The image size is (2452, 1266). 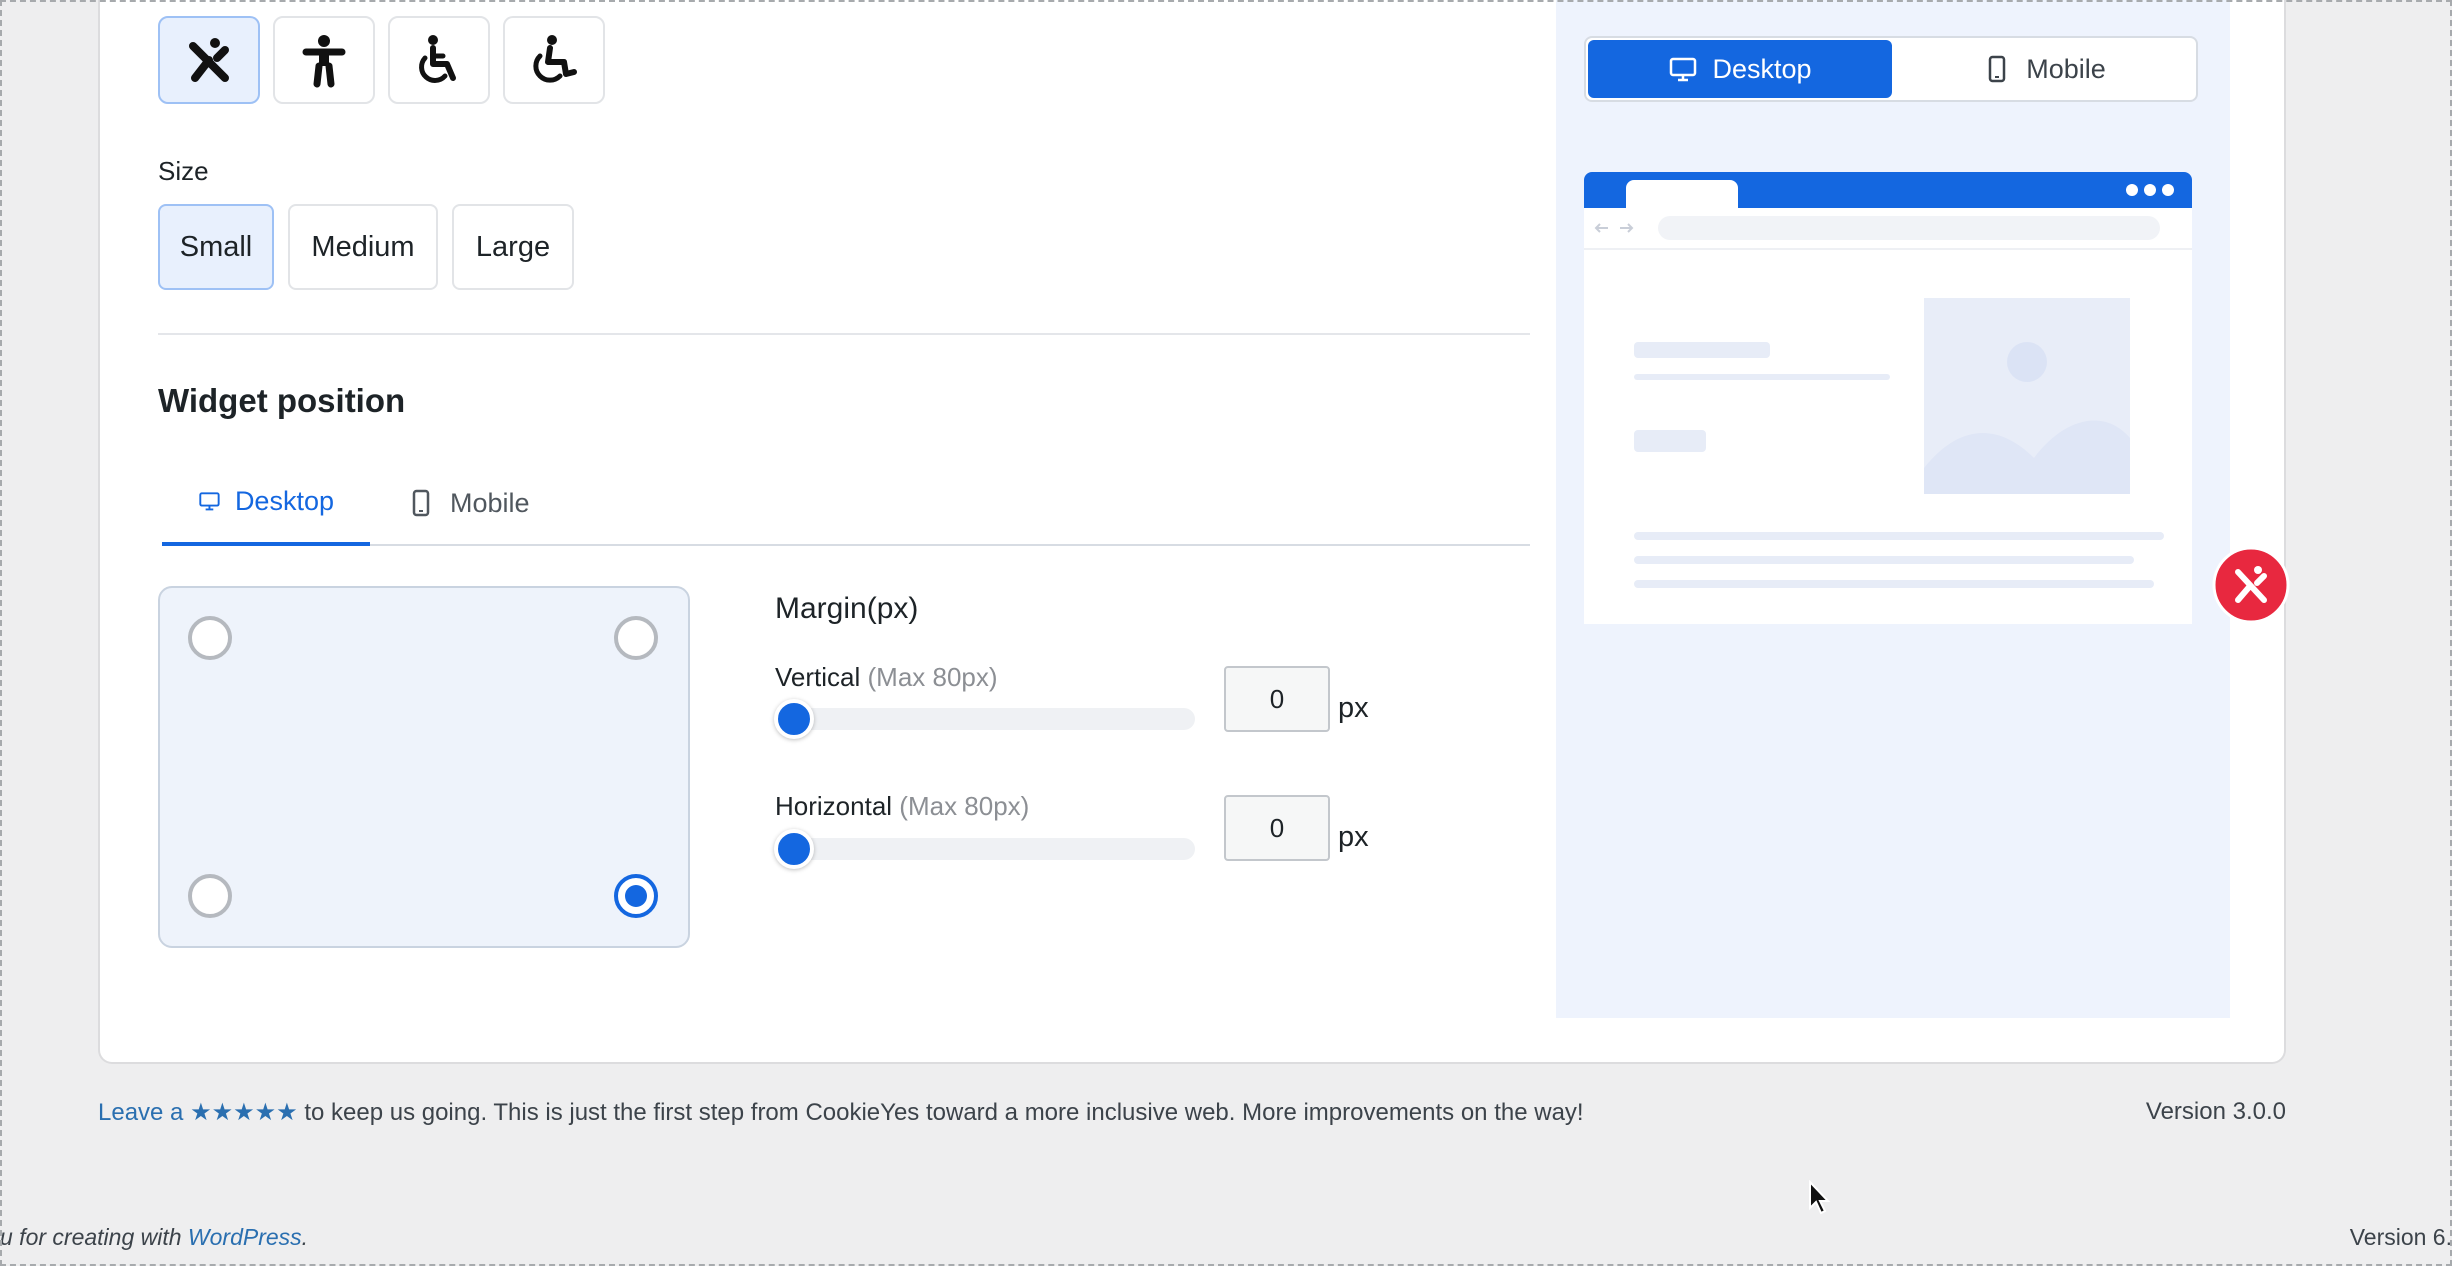 What do you see at coordinates (1820, 1197) in the screenshot?
I see `mouse-cursor-icon` at bounding box center [1820, 1197].